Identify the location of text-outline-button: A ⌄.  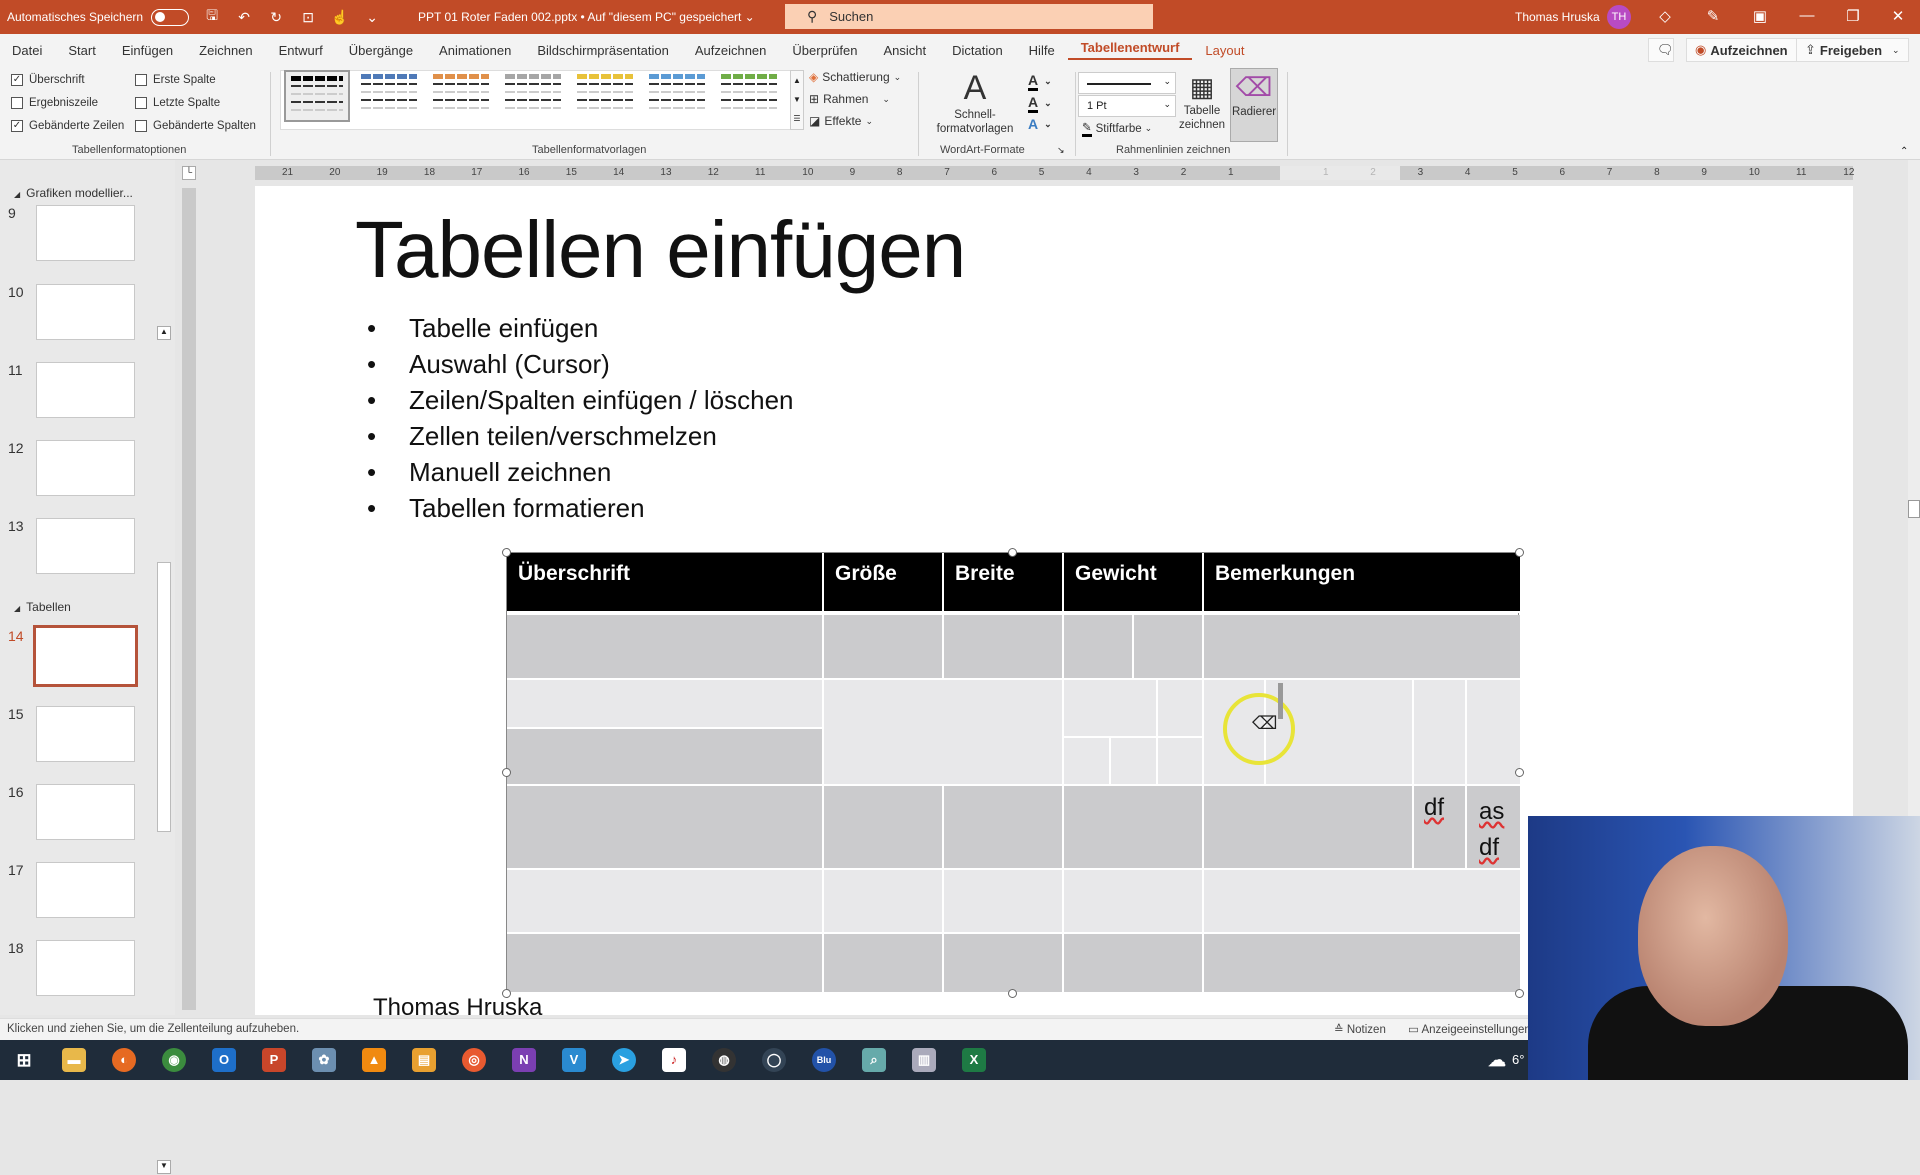
(1040, 103).